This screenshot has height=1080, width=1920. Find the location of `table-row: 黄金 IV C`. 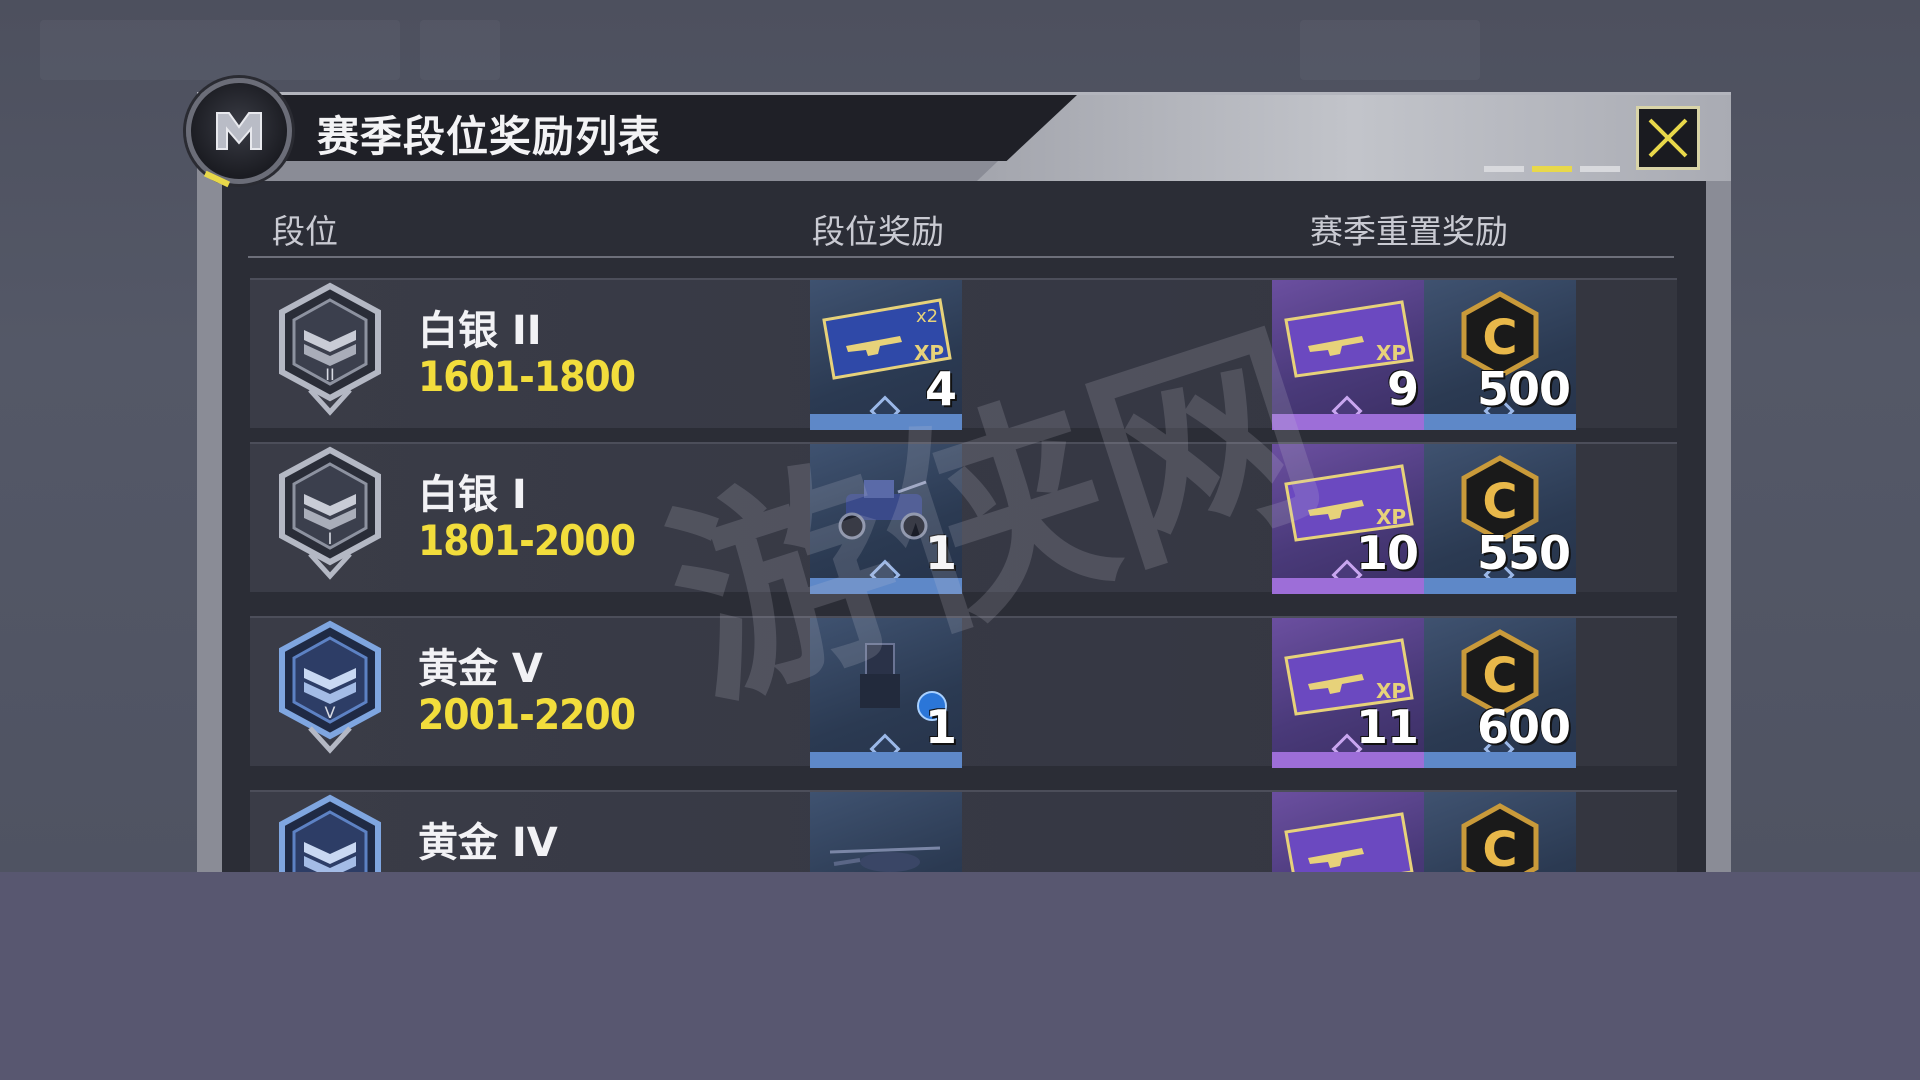

table-row: 黄金 IV C is located at coordinates (963, 831).